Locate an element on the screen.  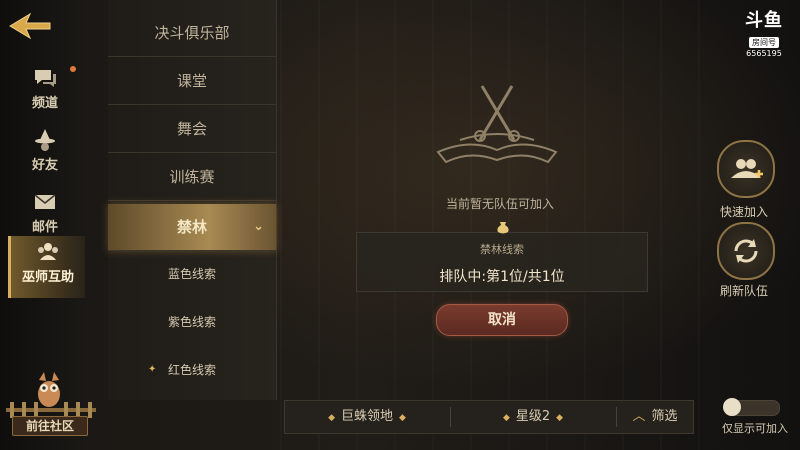
sub-item-label: 红色线索 is located at coordinates (191, 370).